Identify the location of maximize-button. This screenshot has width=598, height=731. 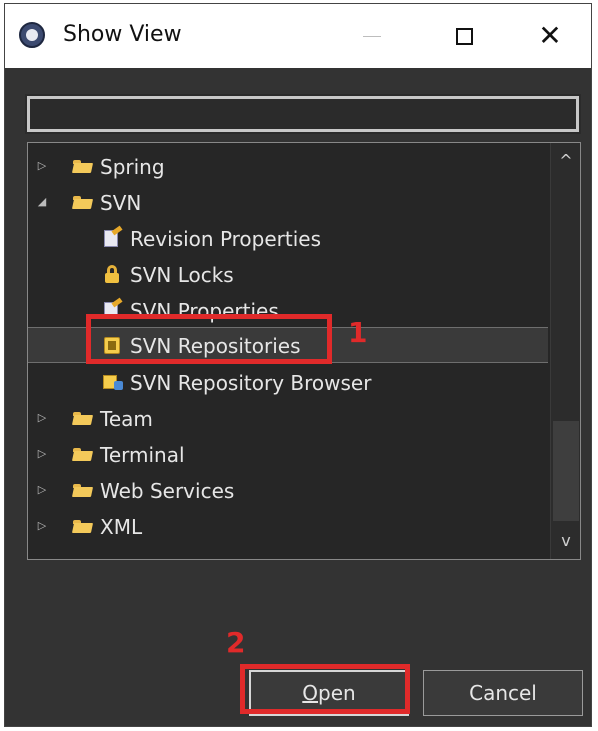
(464, 36).